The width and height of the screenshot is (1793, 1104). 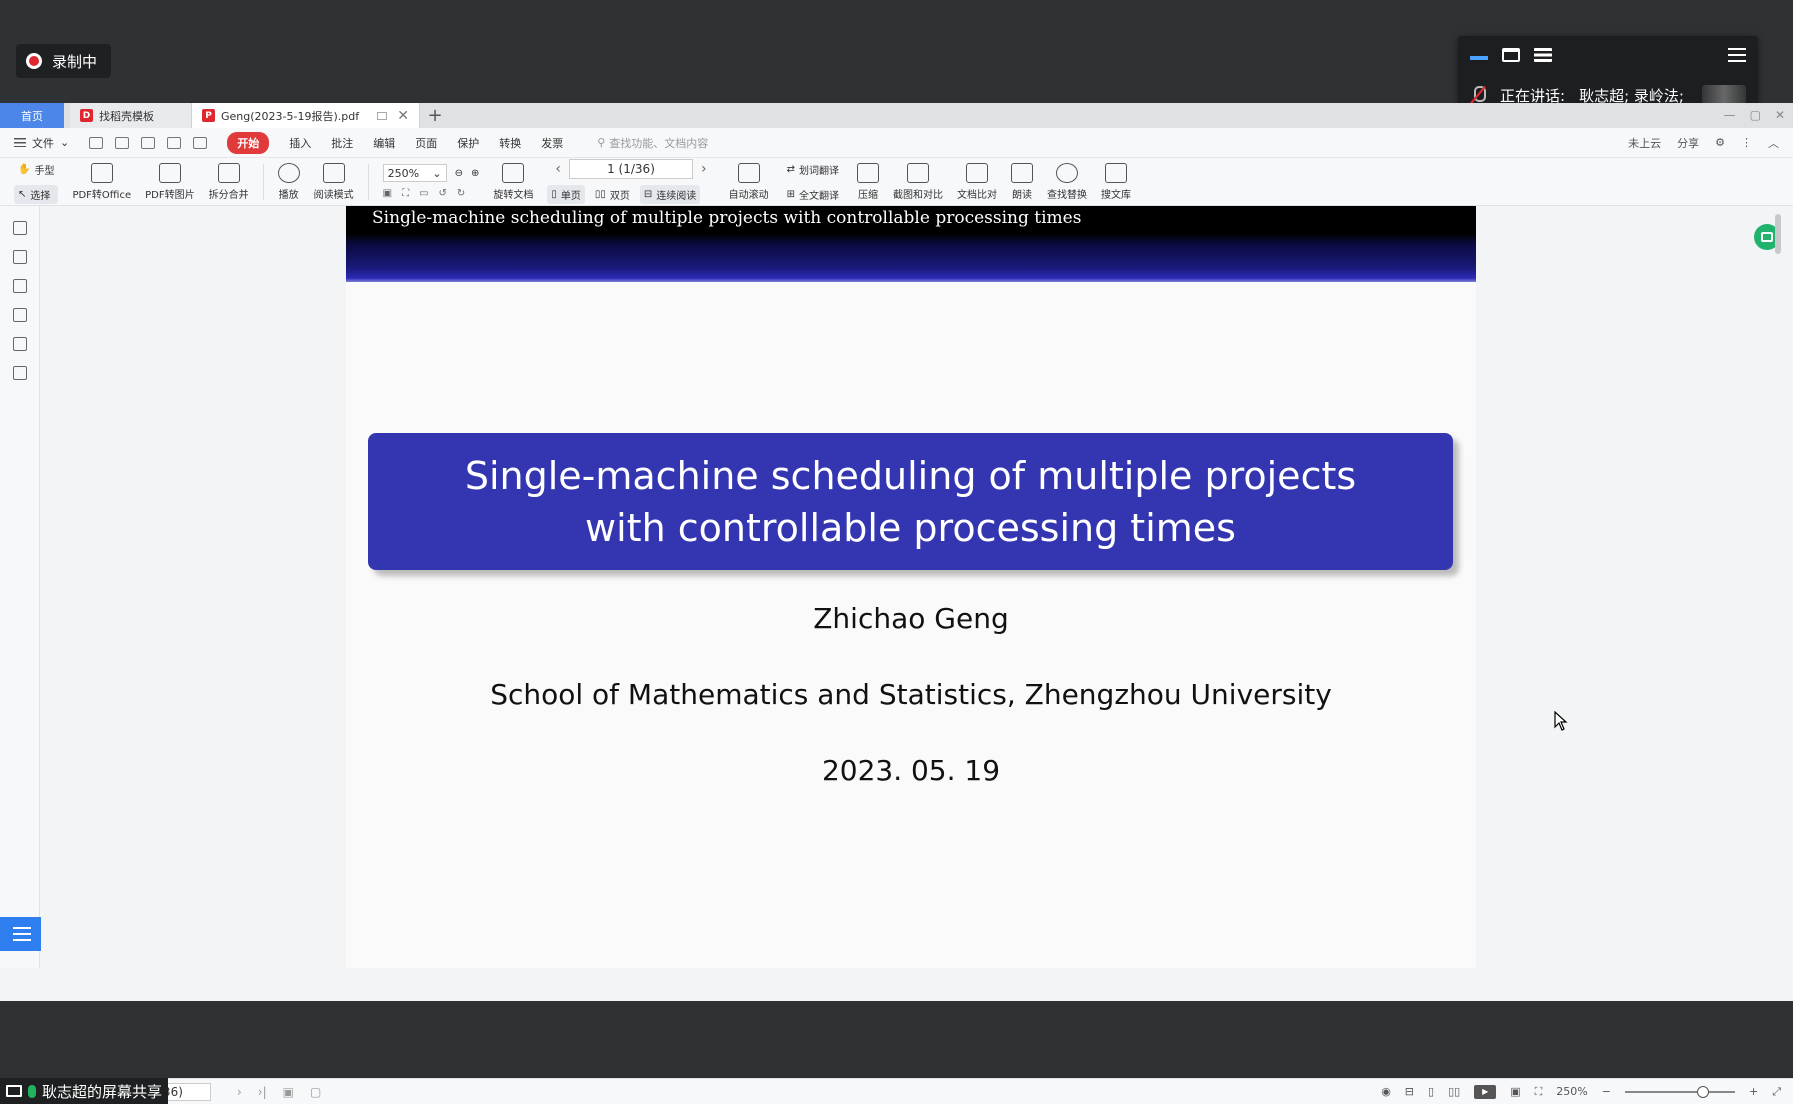 I want to click on search-box: ⚲ 查找功能、文档内容, so click(x=652, y=143).